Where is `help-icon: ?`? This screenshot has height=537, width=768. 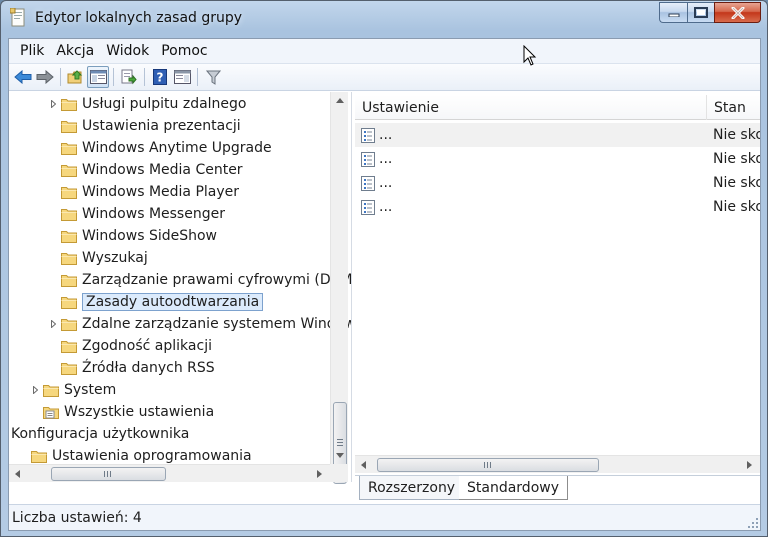
help-icon: ? is located at coordinates (160, 77).